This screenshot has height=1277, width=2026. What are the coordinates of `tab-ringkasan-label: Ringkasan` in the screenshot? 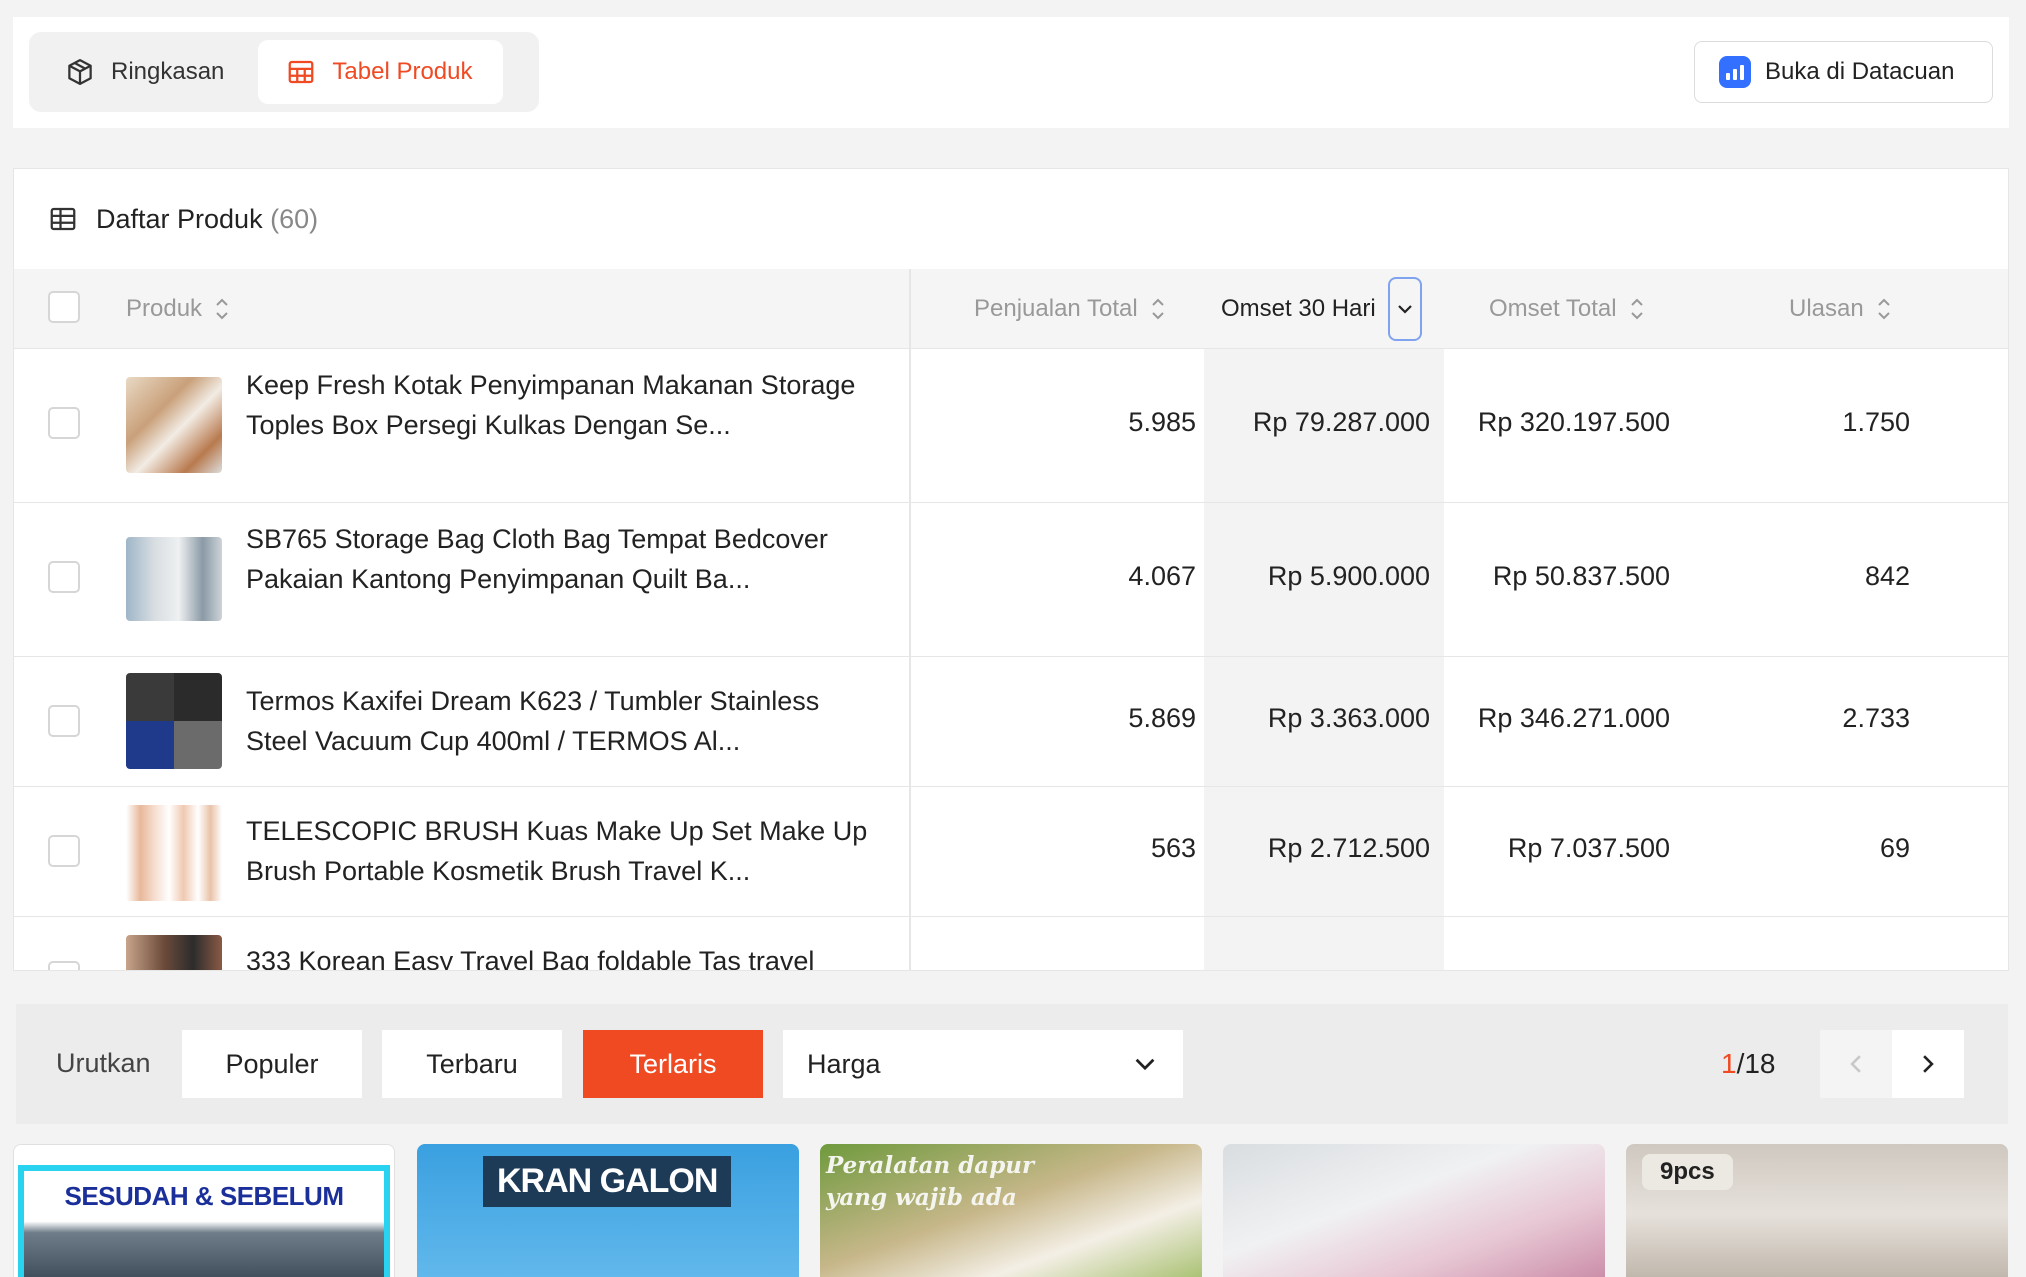 It's located at (168, 71).